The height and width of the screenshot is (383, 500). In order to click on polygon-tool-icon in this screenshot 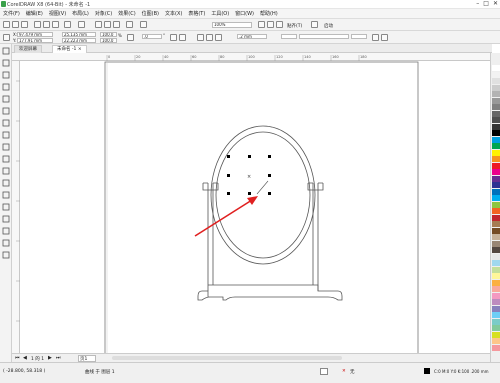, I will do `click(6, 147)`.